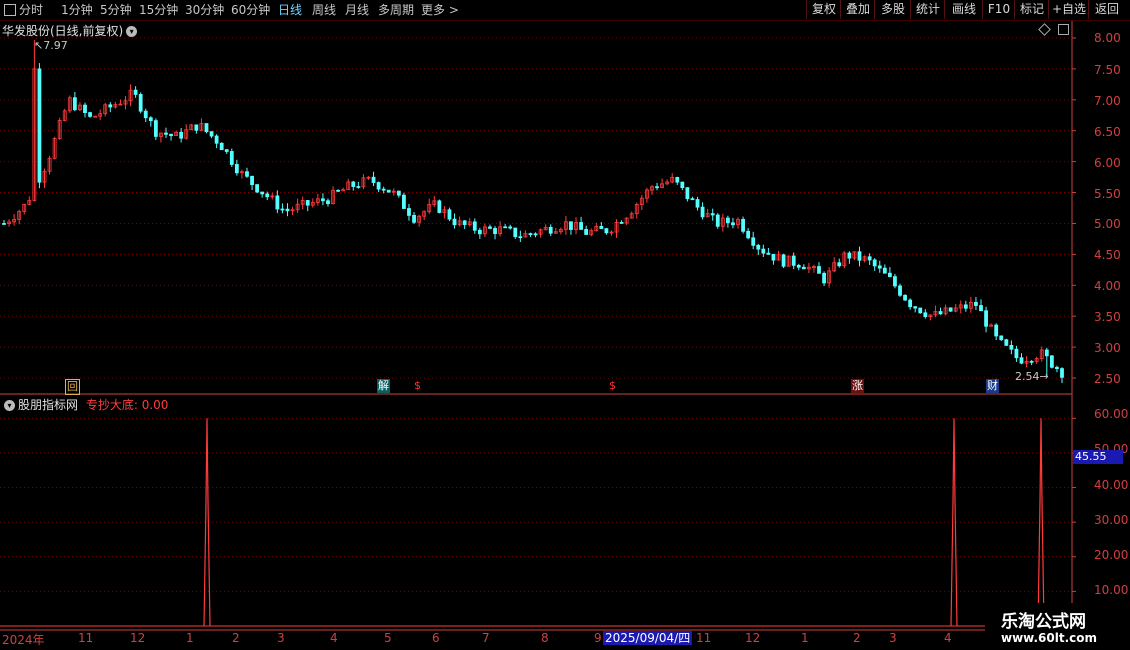 The height and width of the screenshot is (650, 1130). What do you see at coordinates (892, 9) in the screenshot?
I see `multi-stock-button: 多股` at bounding box center [892, 9].